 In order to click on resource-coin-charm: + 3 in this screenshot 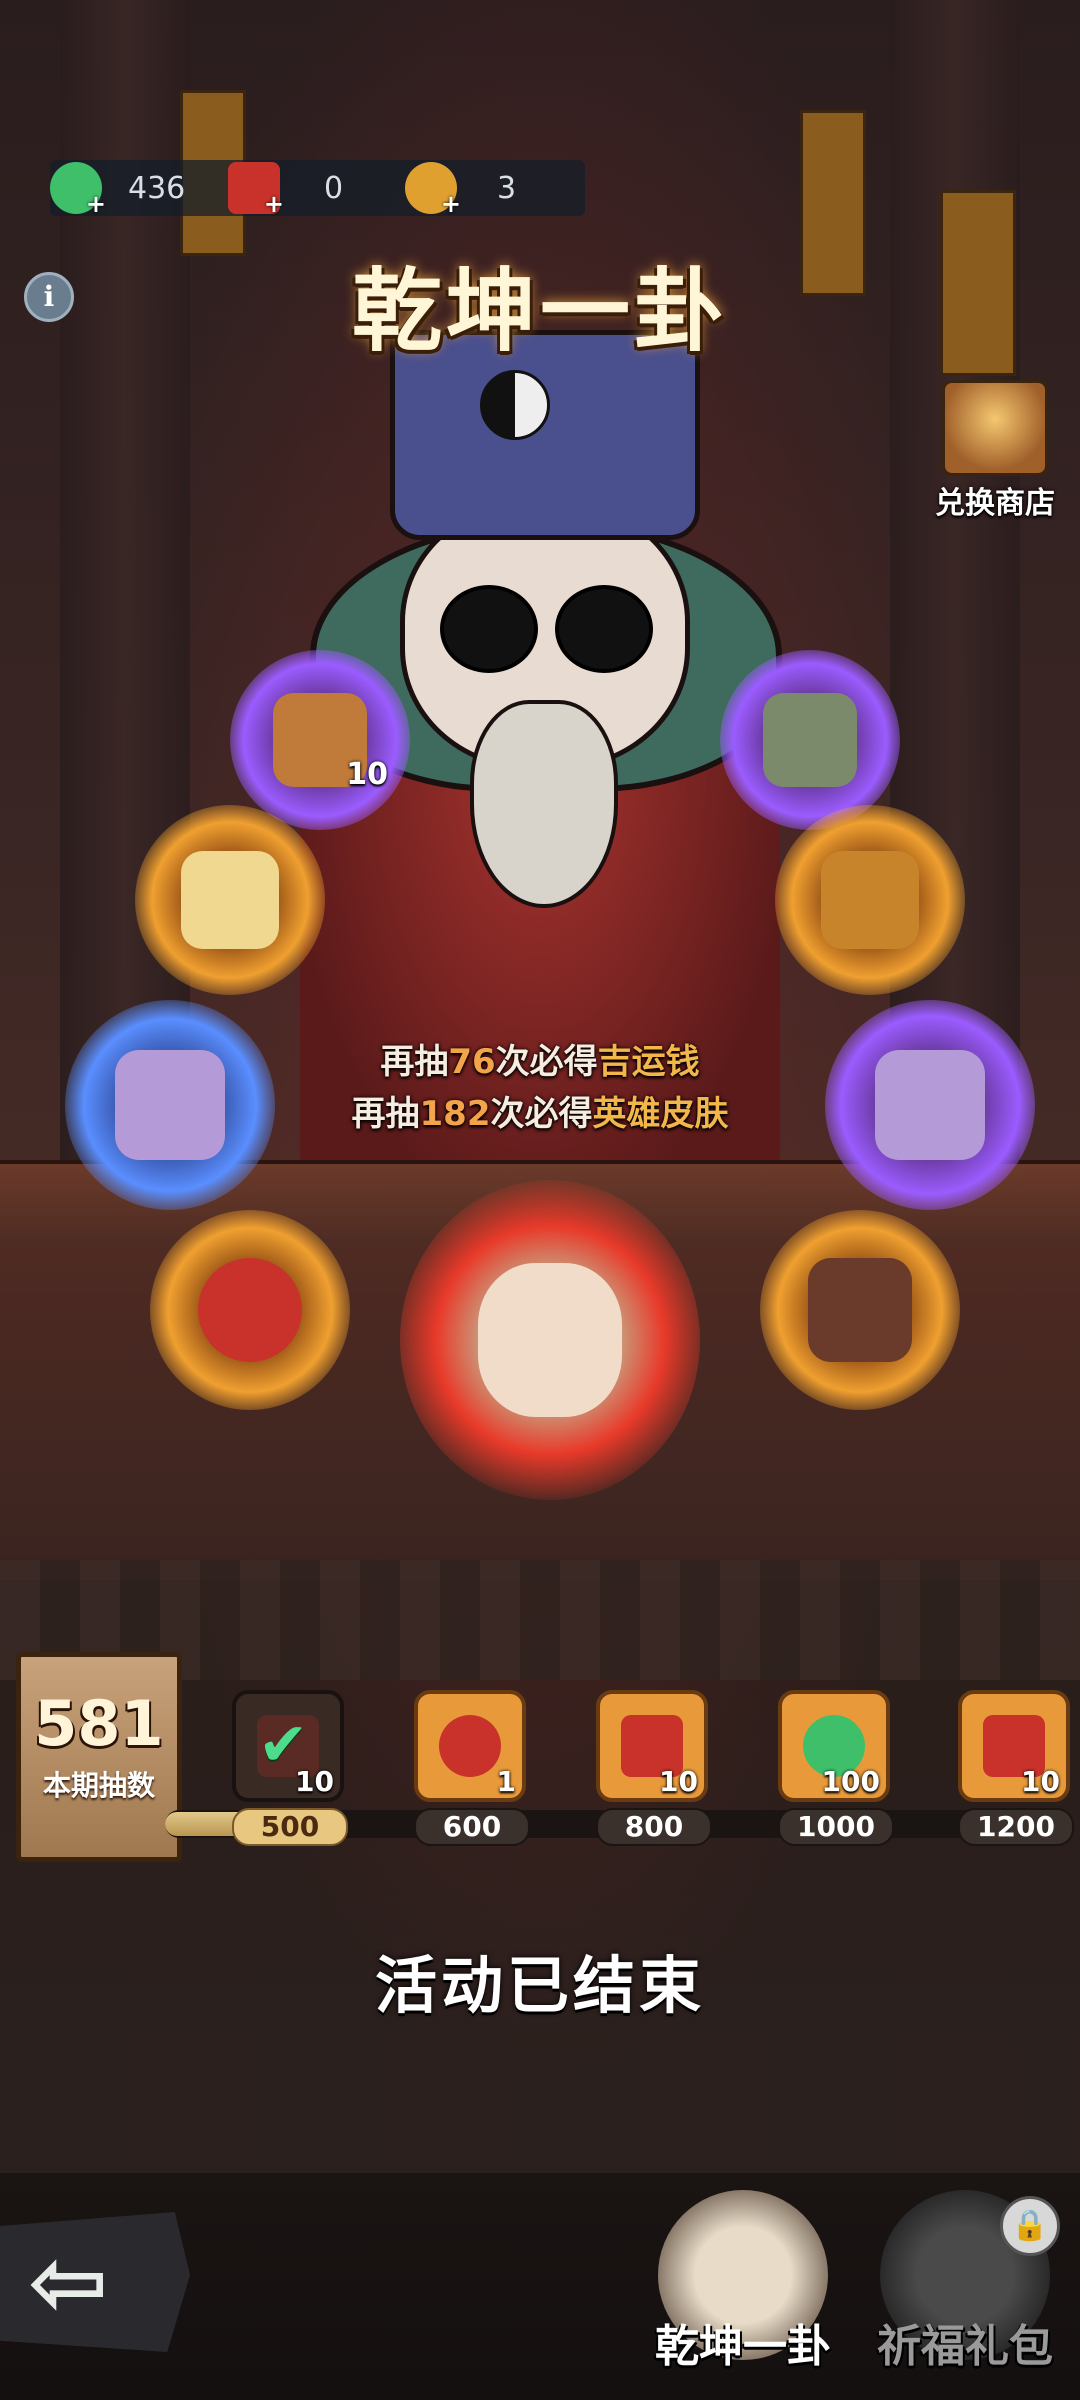, I will do `click(460, 188)`.